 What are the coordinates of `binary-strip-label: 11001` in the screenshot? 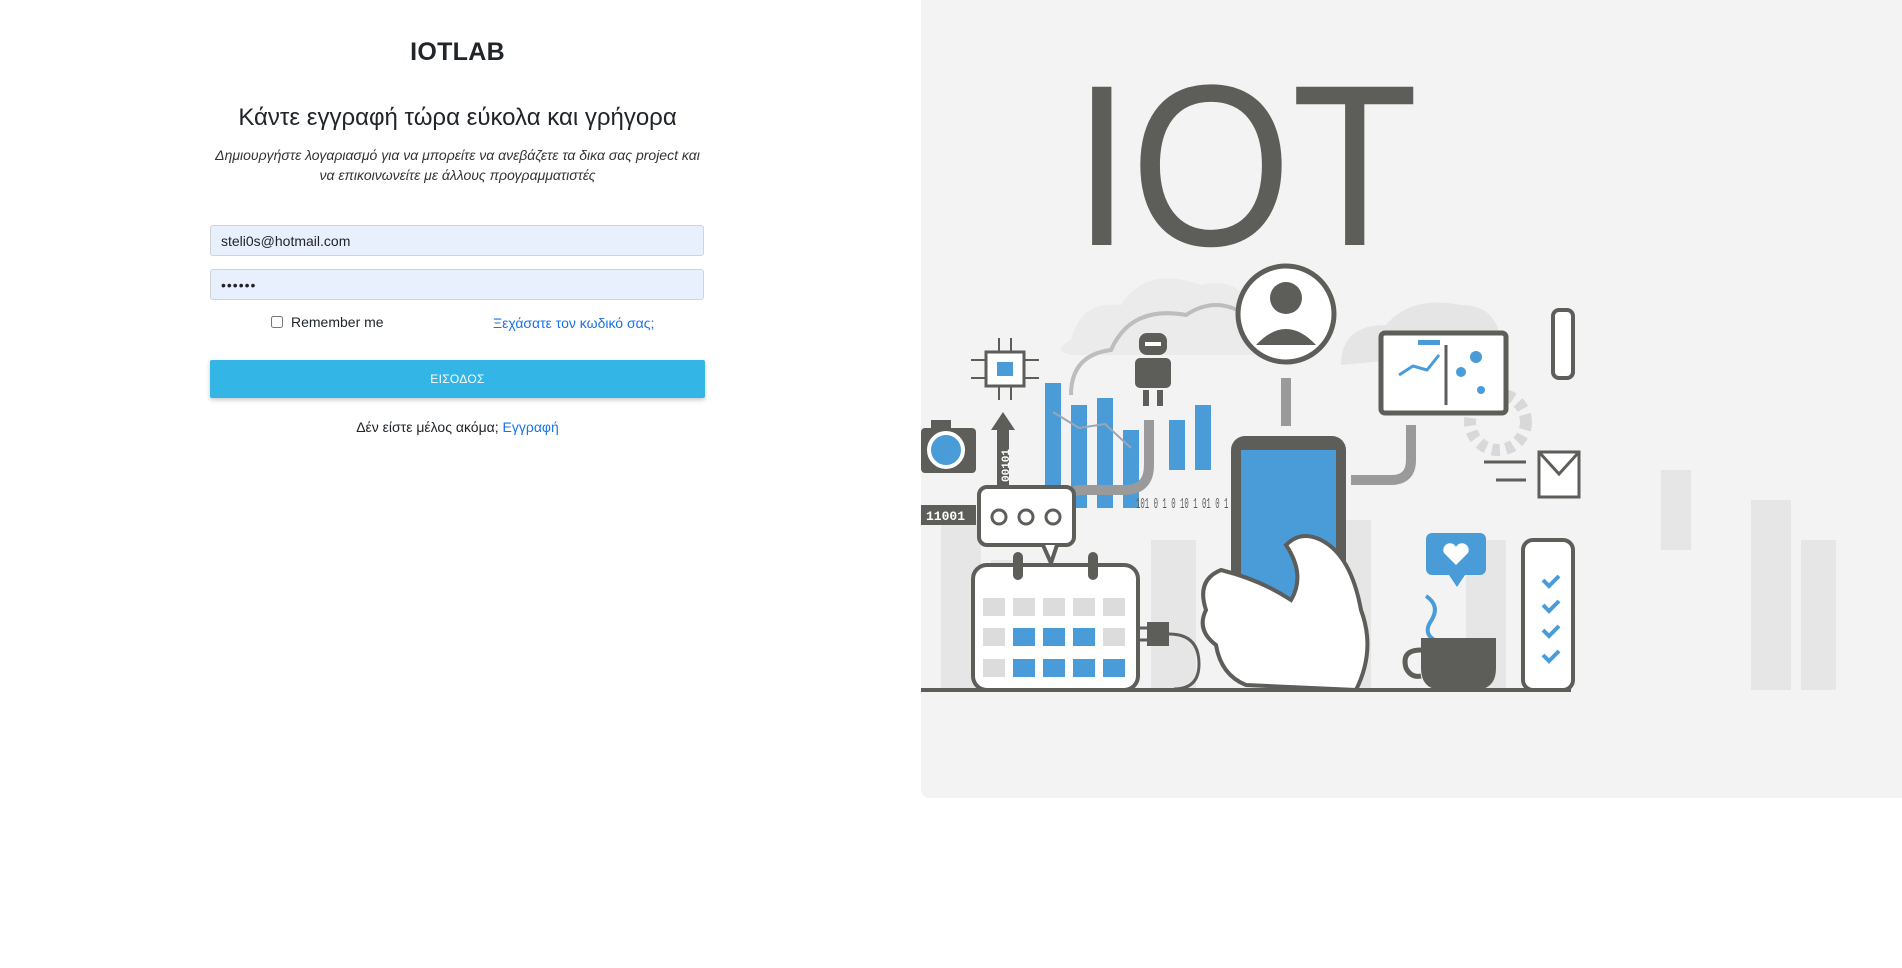 It's located at (945, 516).